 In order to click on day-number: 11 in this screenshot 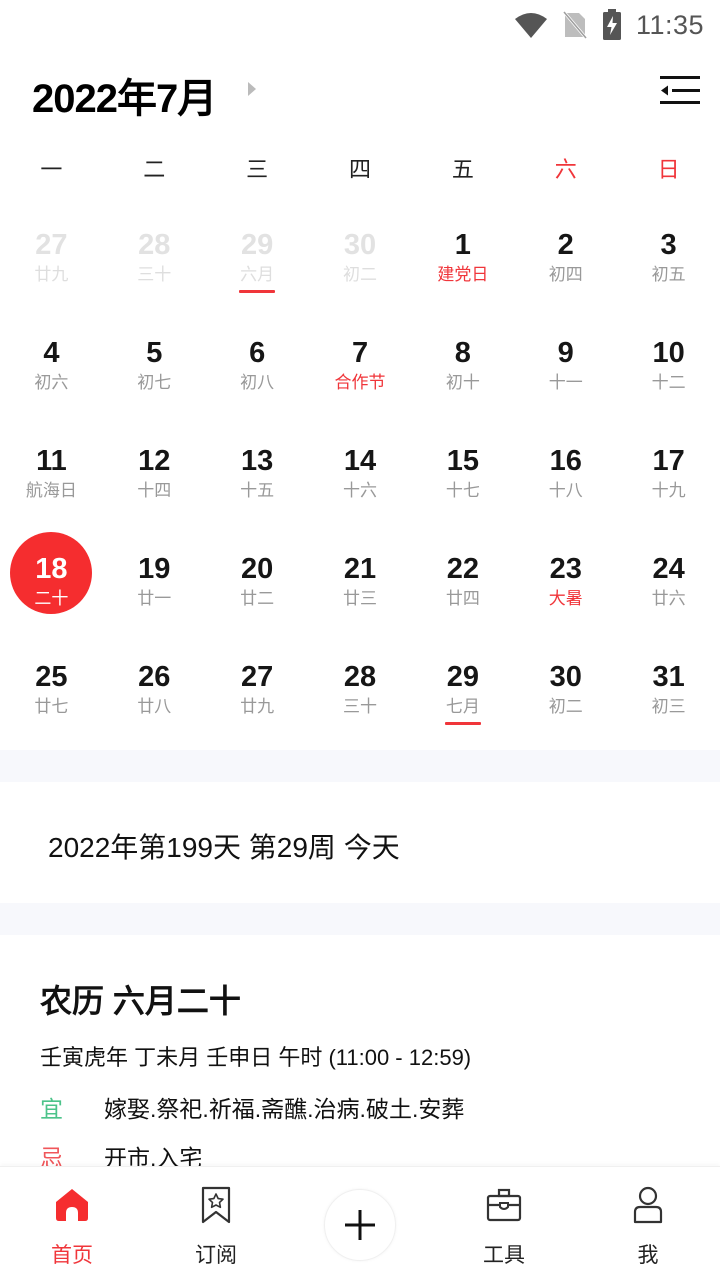, I will do `click(51, 461)`.